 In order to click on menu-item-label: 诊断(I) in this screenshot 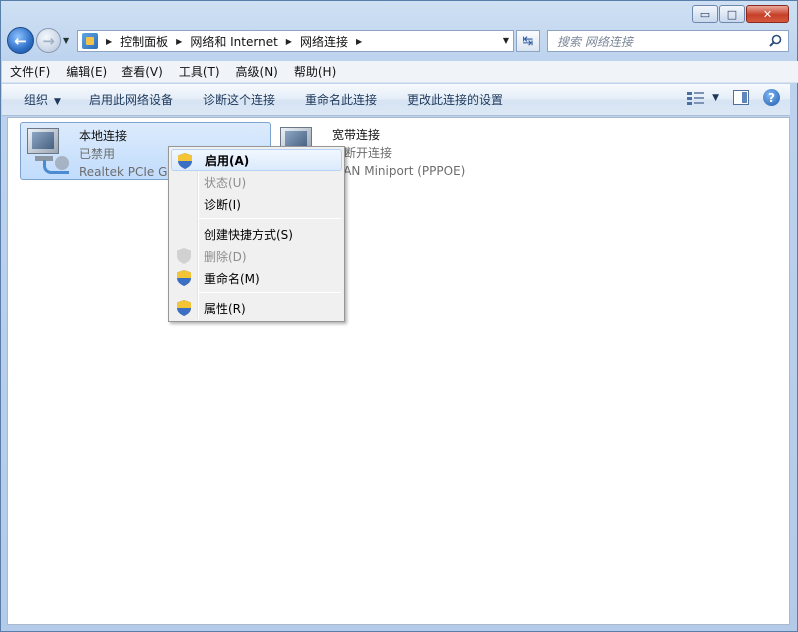, I will do `click(222, 204)`.